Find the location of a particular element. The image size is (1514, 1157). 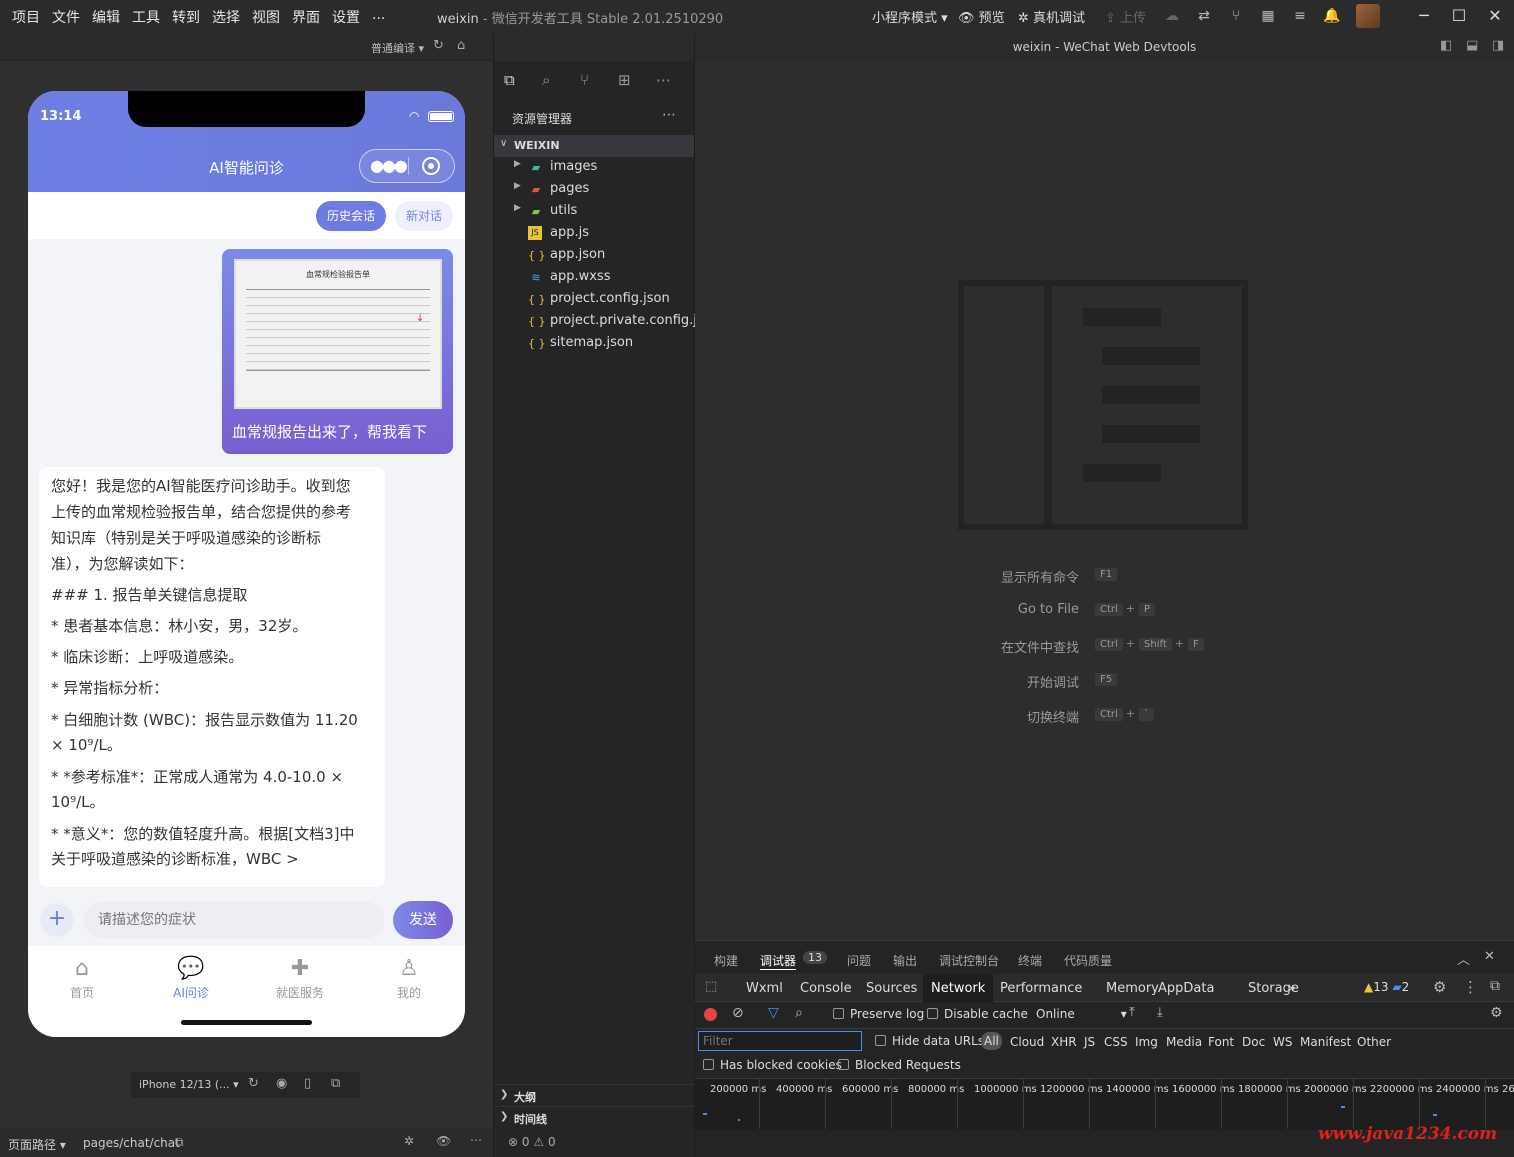

devtools-tab: Console is located at coordinates (826, 988).